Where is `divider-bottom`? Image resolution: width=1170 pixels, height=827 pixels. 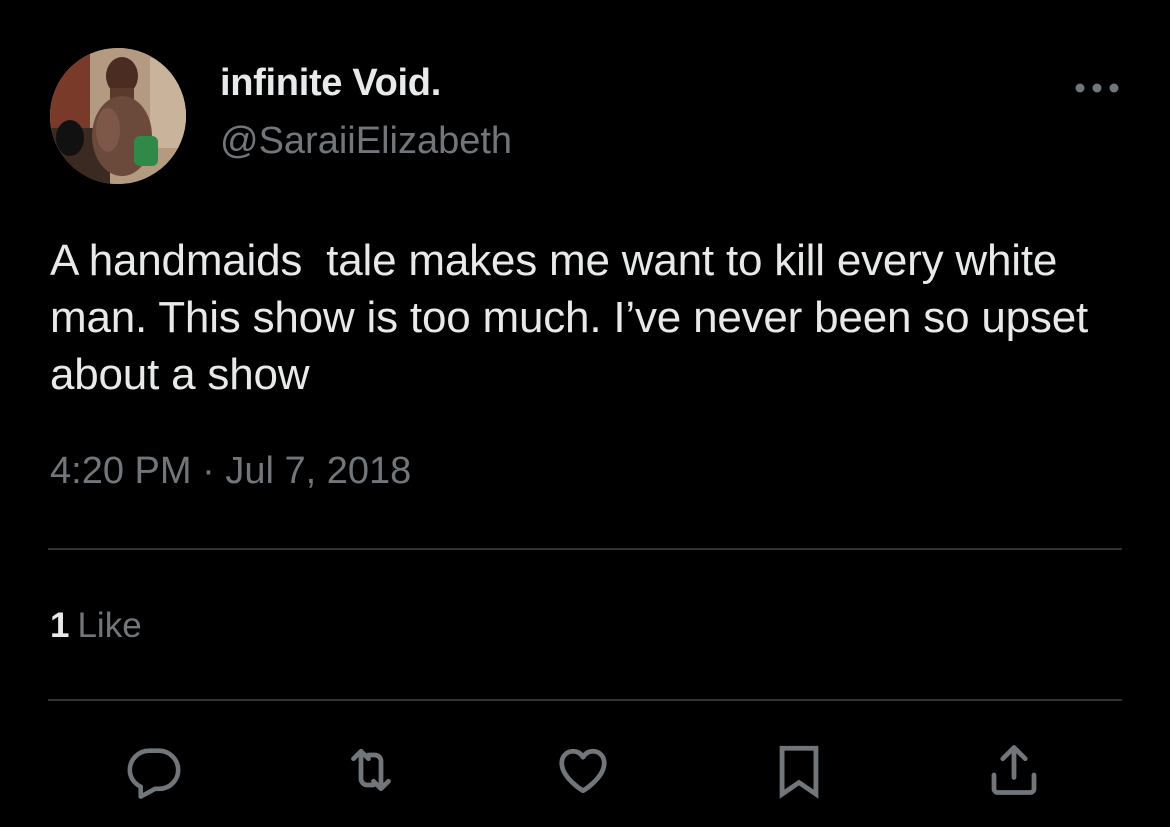
divider-bottom is located at coordinates (585, 700).